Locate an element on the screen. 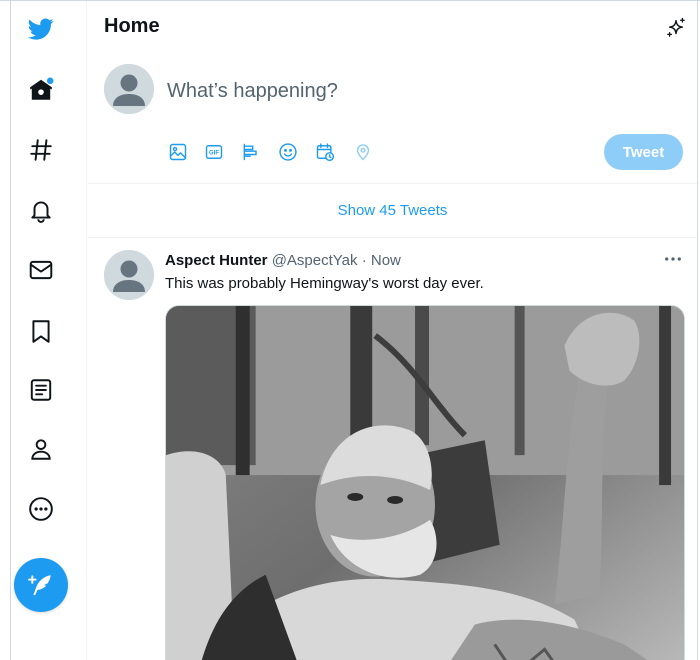 Image resolution: width=700 pixels, height=660 pixels. compose-text-input is located at coordinates (377, 91).